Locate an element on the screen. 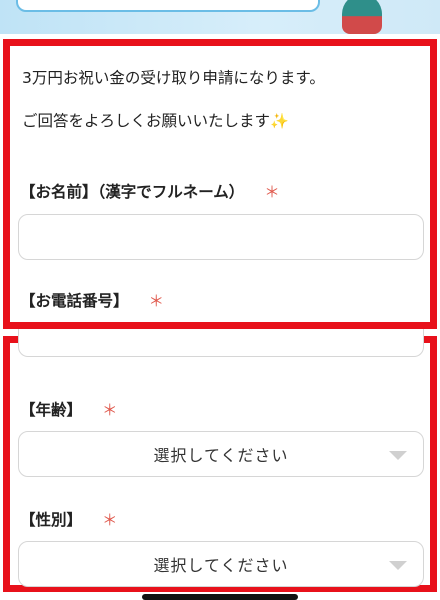 The width and height of the screenshot is (440, 600). gender-field-label: 【性別】 ＊ is located at coordinates (69, 519).